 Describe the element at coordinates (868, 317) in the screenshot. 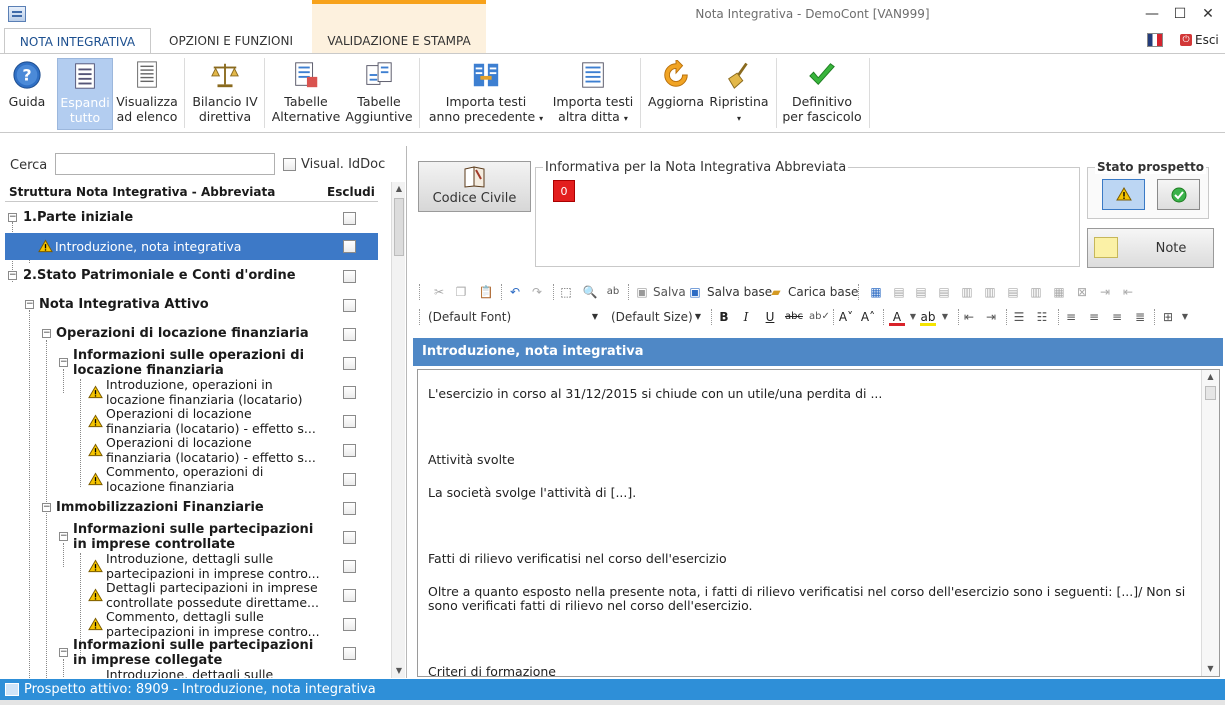

I see `grow-font-icon: A˄` at that location.